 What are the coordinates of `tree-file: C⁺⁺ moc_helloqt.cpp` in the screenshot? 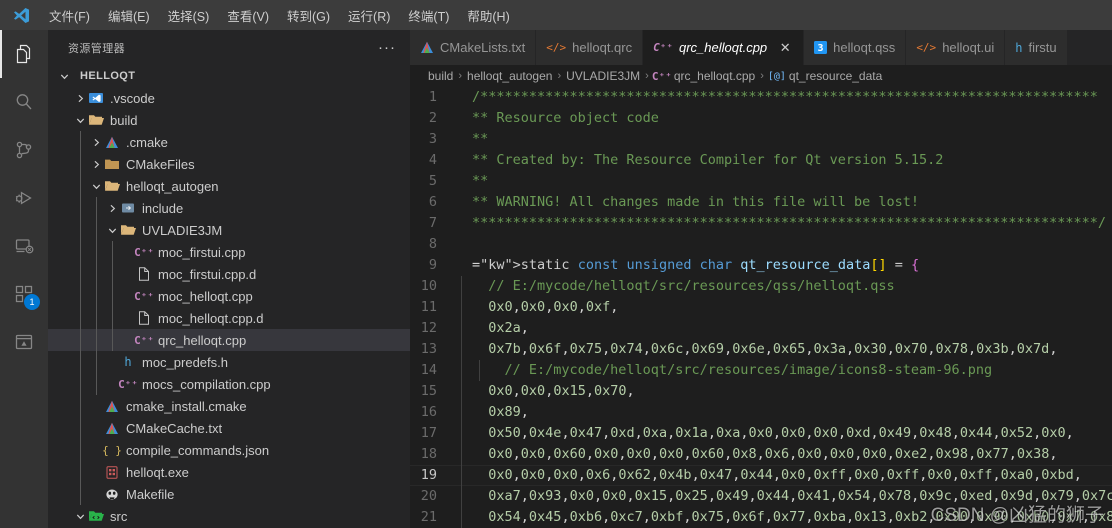 It's located at (229, 296).